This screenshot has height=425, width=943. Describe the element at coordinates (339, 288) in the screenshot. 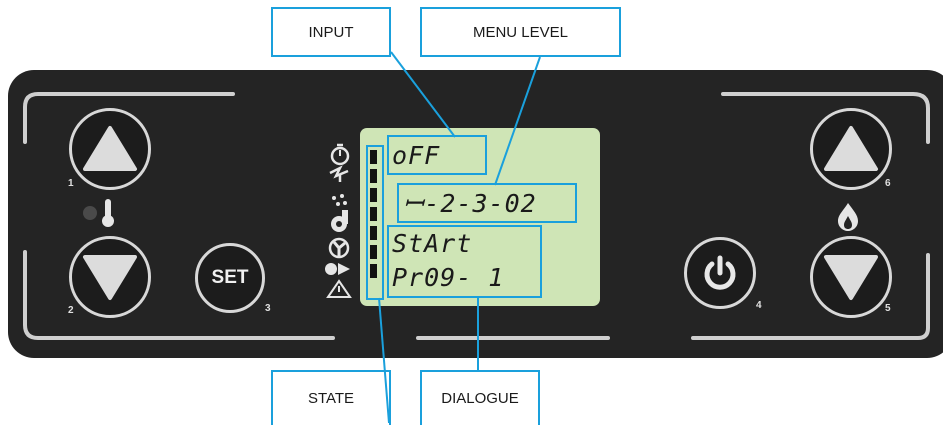

I see `warning-icon` at that location.